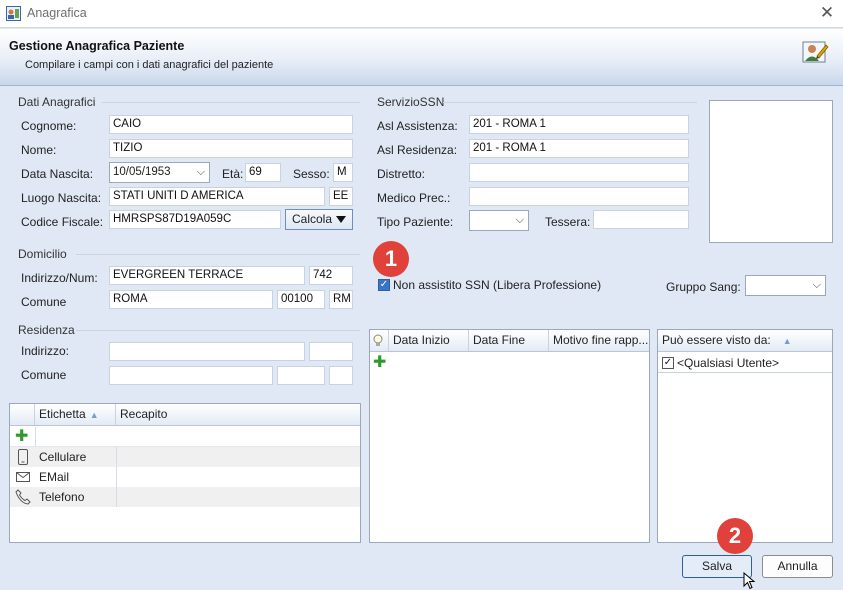  I want to click on cognome-field: CAIO, so click(231, 124).